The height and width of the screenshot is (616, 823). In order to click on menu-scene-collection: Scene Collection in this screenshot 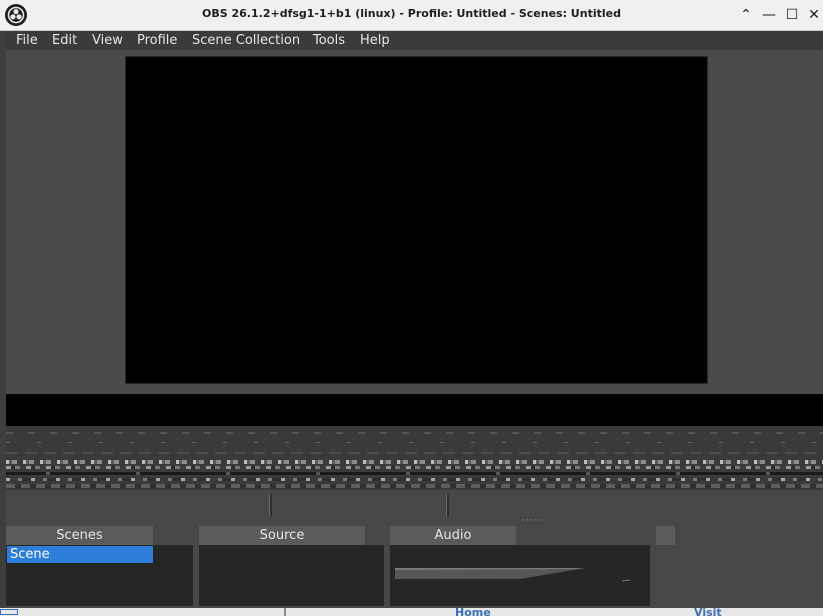, I will do `click(246, 40)`.